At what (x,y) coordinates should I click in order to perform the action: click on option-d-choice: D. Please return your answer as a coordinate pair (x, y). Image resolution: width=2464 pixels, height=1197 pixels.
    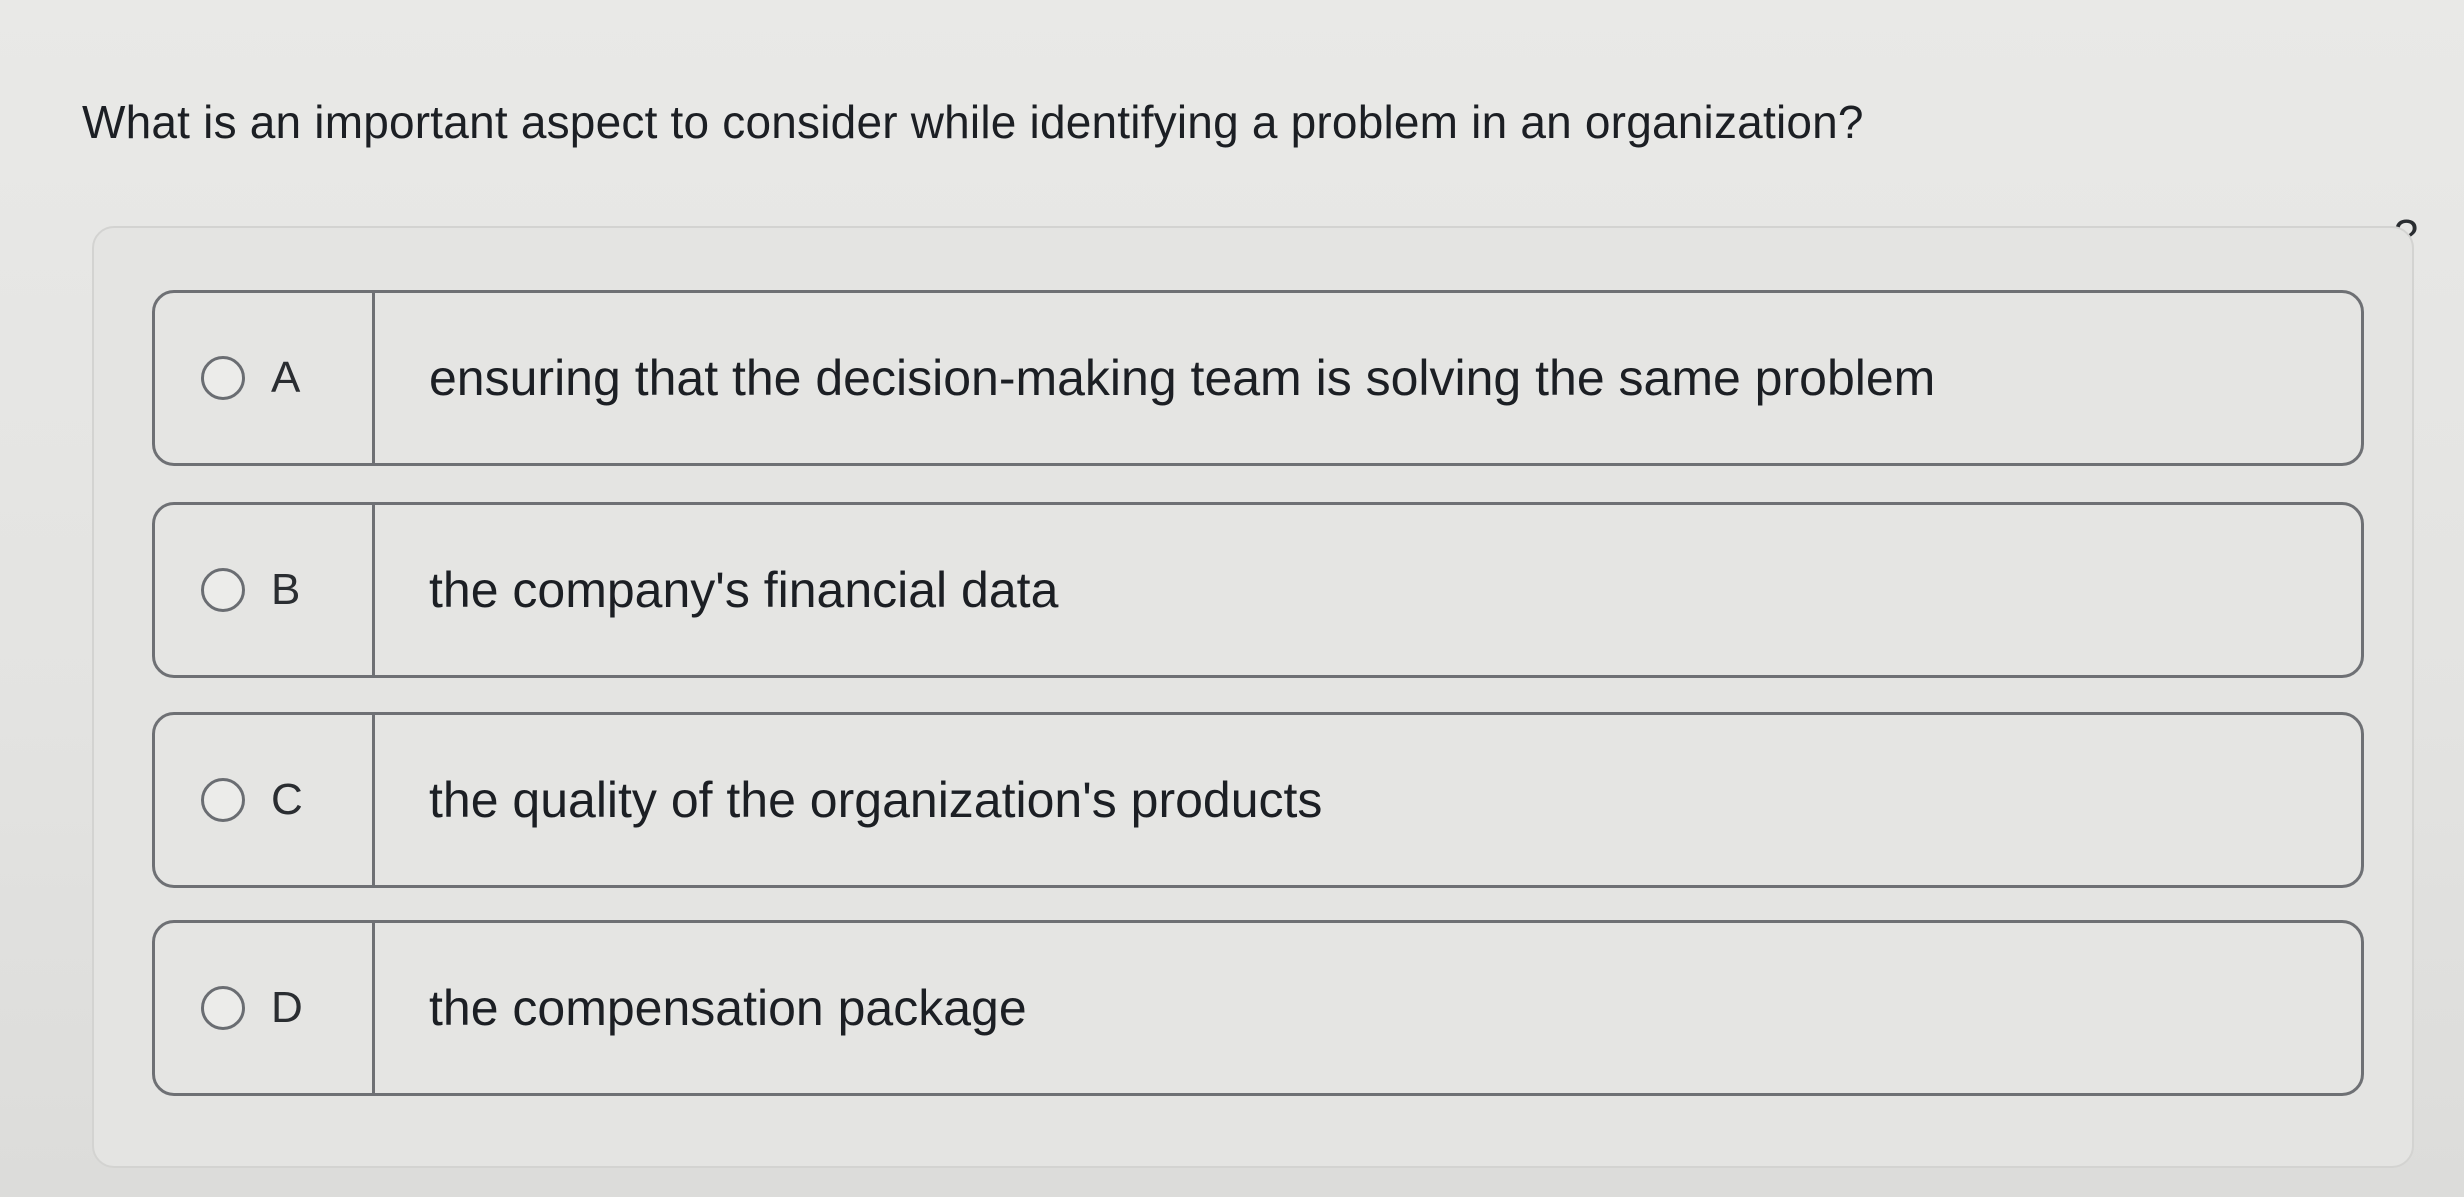
    Looking at the image, I should click on (265, 1008).